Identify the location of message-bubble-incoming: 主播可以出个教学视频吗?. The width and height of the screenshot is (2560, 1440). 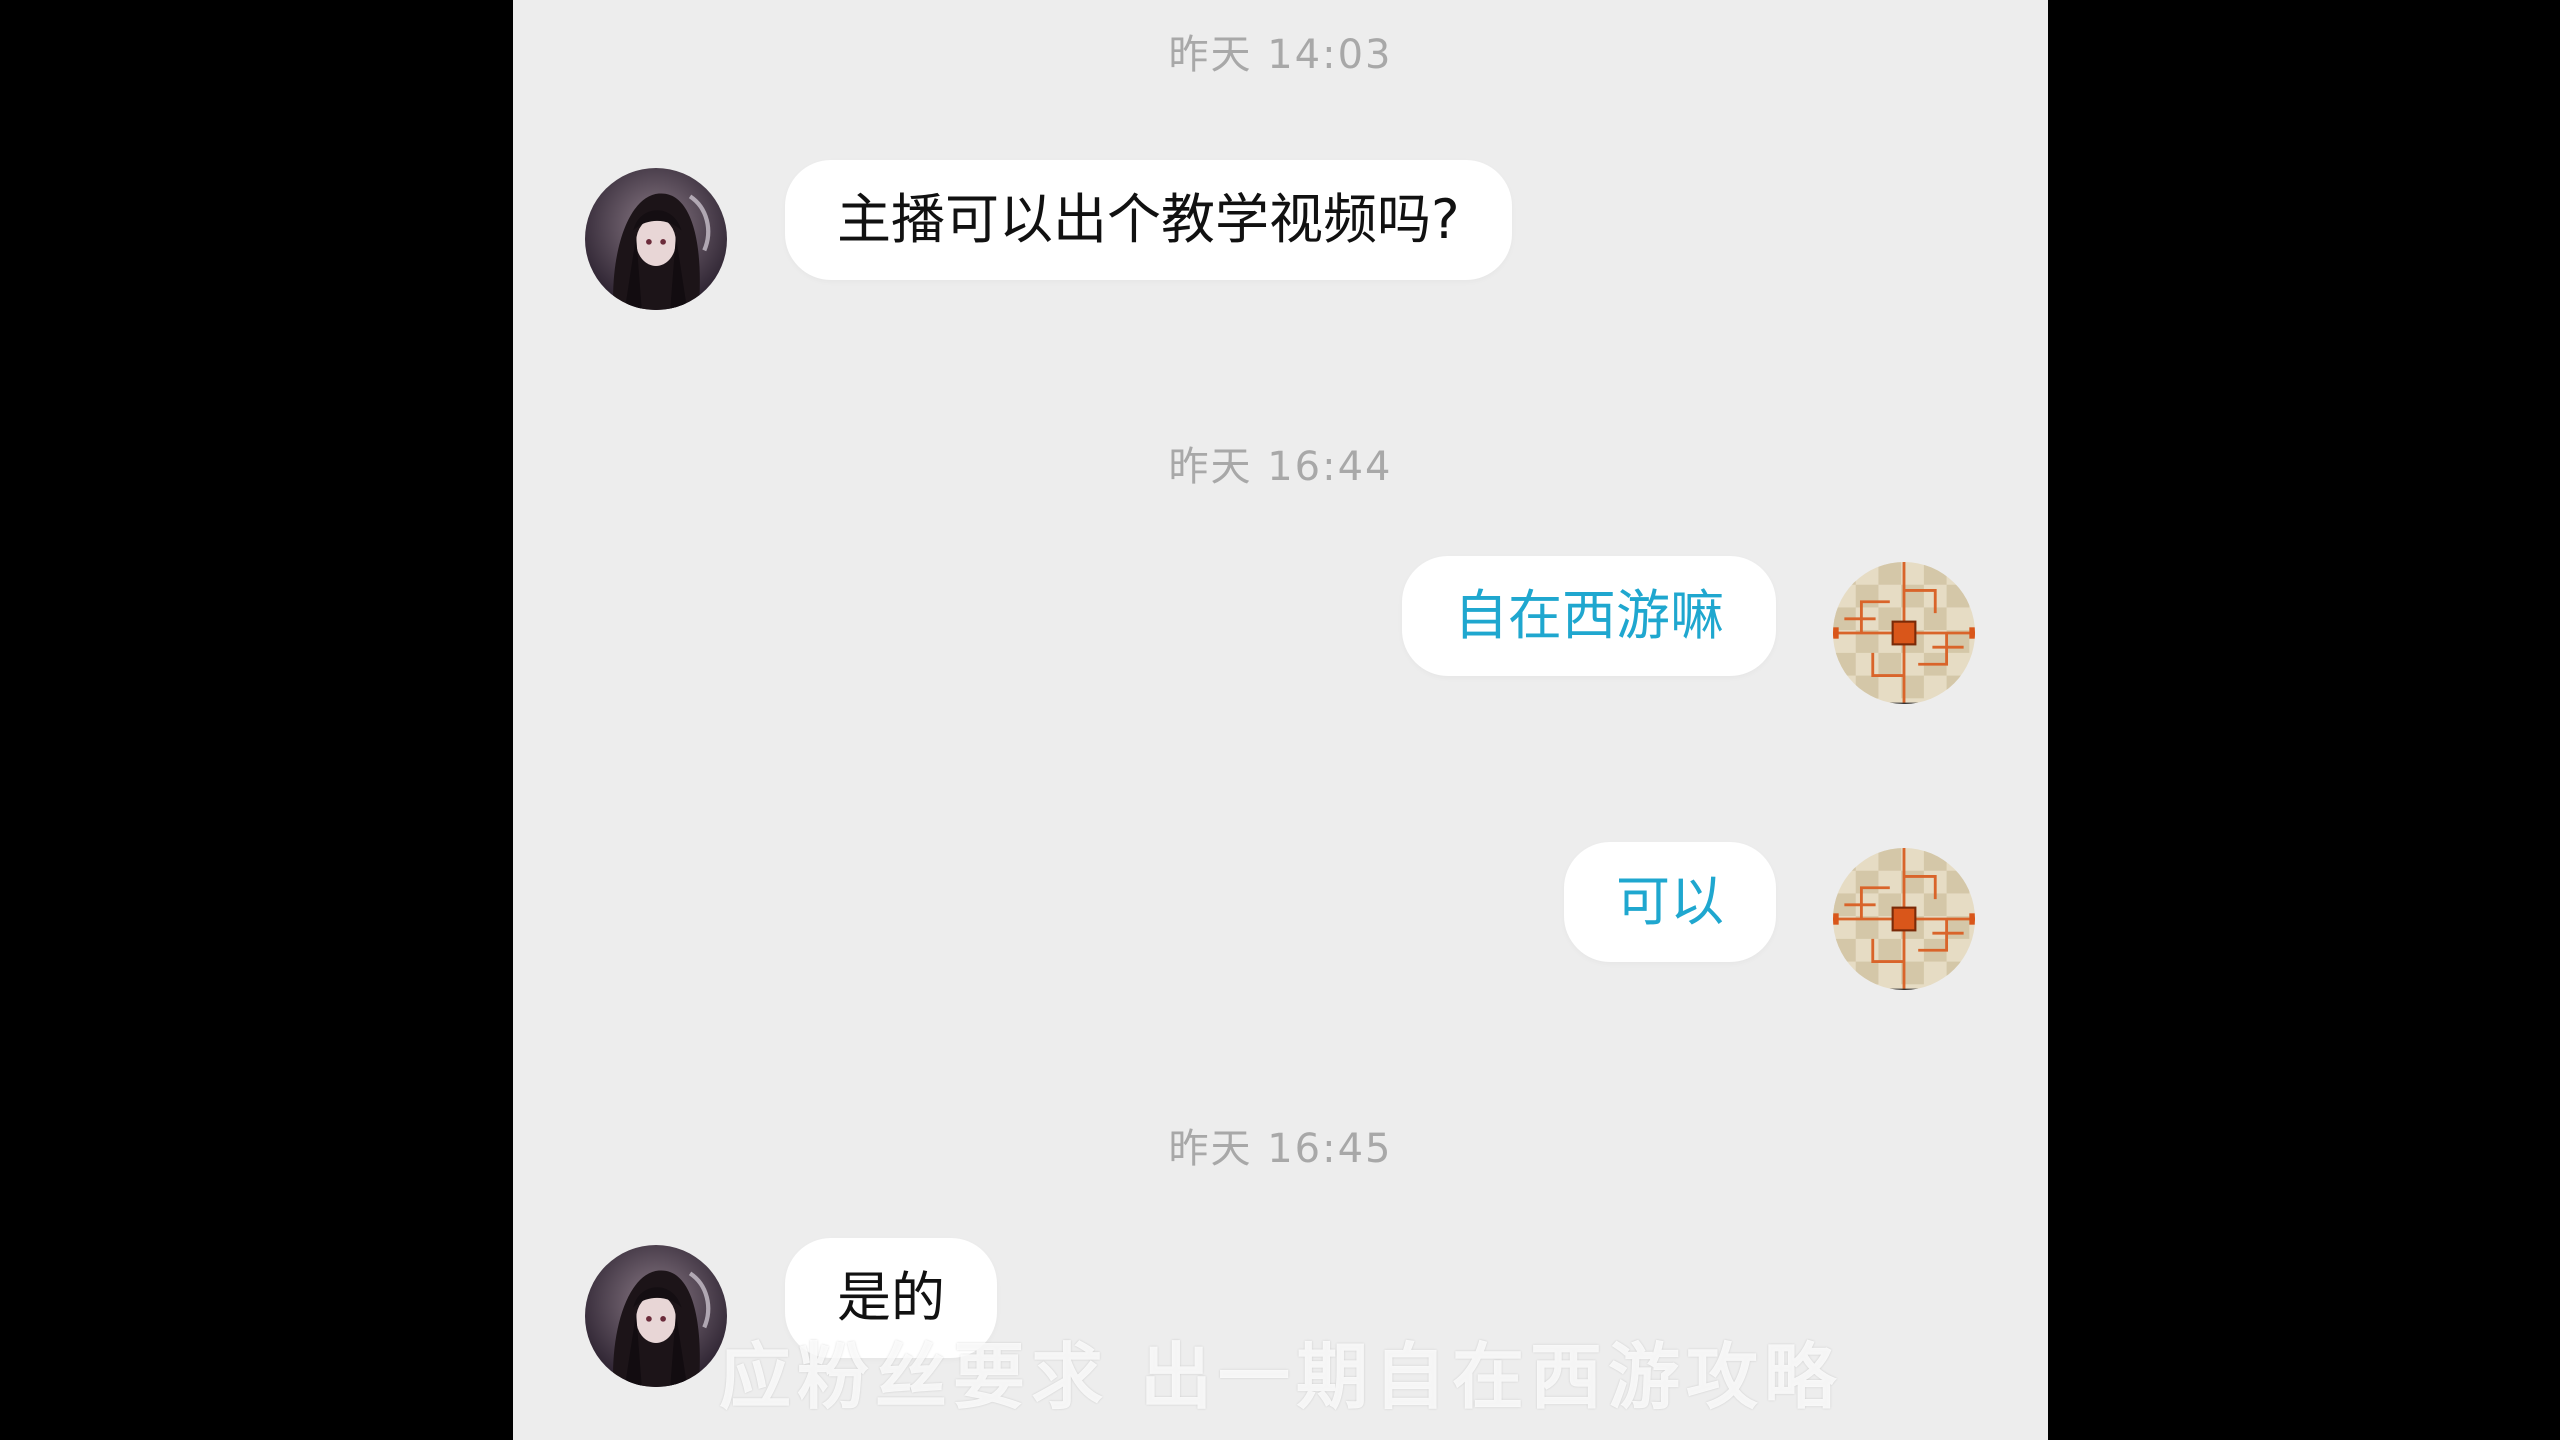
(1148, 220).